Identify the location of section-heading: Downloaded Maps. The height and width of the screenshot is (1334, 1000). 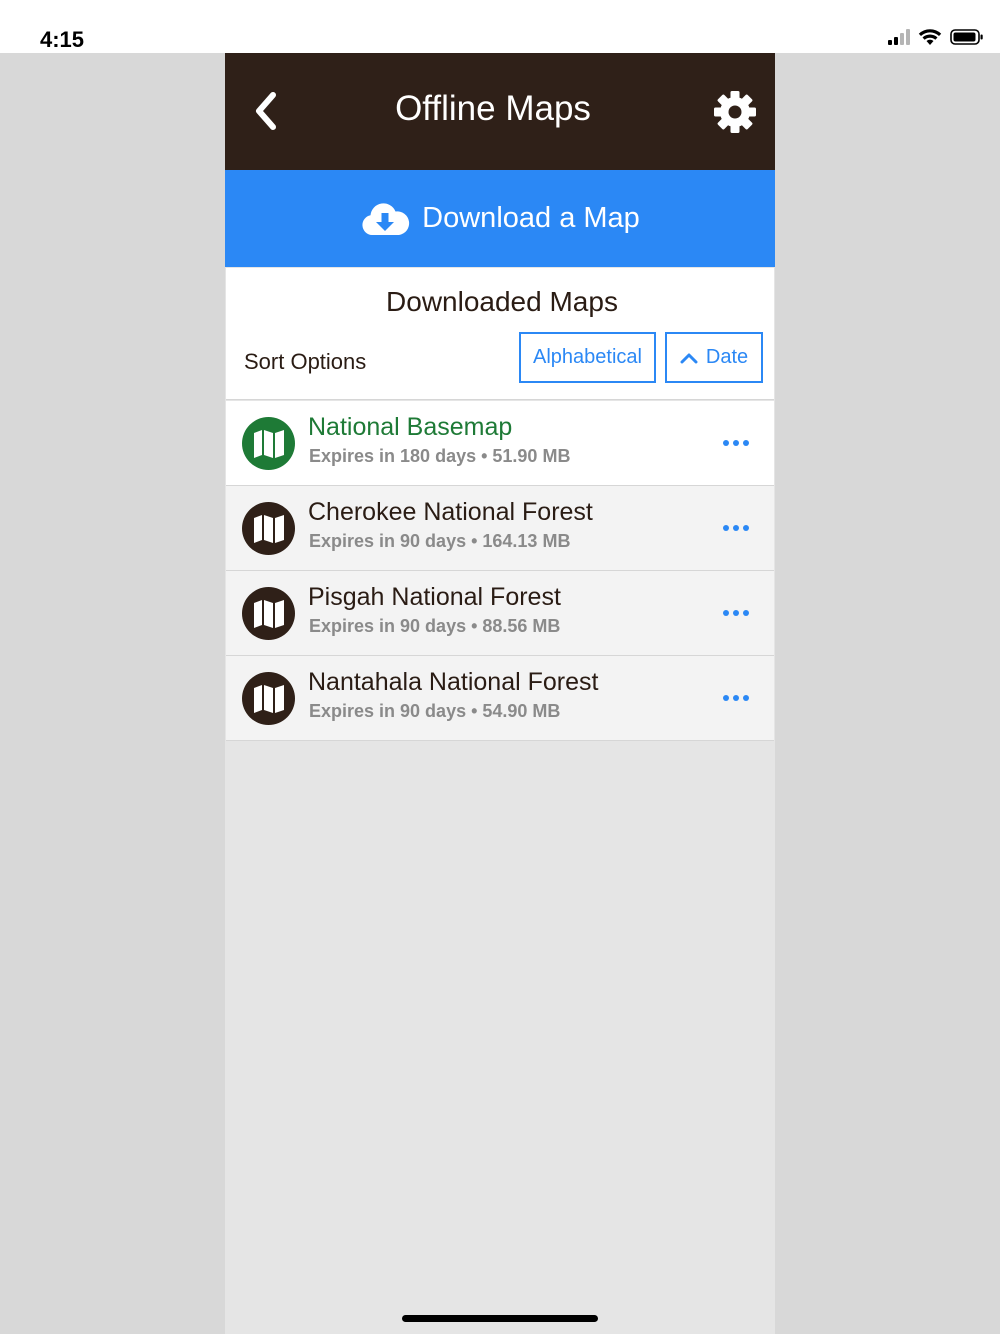
(502, 301).